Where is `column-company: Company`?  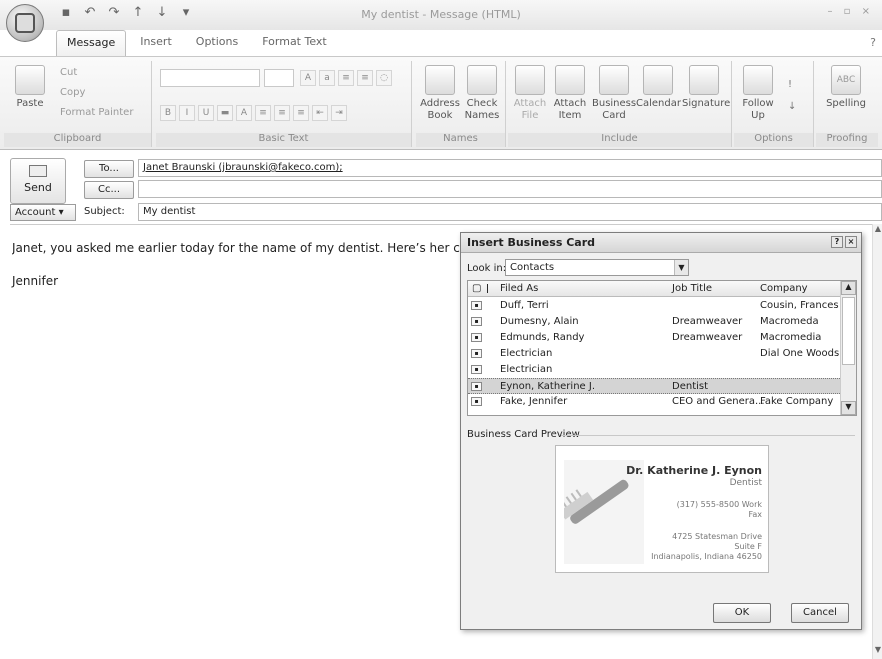
column-company: Company is located at coordinates (784, 288).